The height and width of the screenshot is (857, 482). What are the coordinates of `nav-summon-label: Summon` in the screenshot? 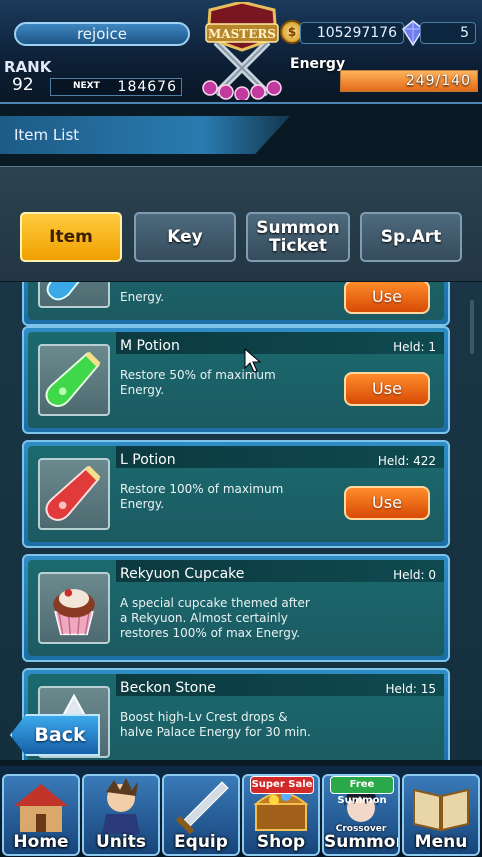 It's located at (362, 842).